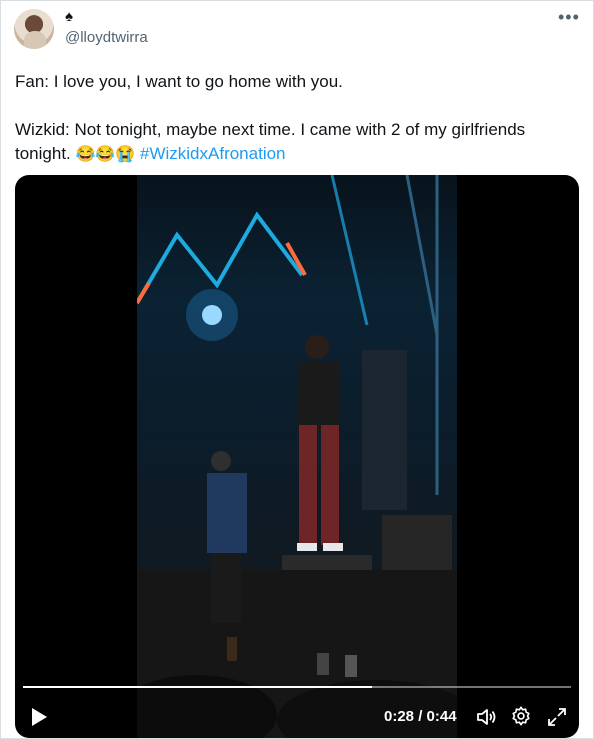 The height and width of the screenshot is (739, 594). Describe the element at coordinates (213, 153) in the screenshot. I see `hashtag-link: #WizkidxAfronation` at that location.